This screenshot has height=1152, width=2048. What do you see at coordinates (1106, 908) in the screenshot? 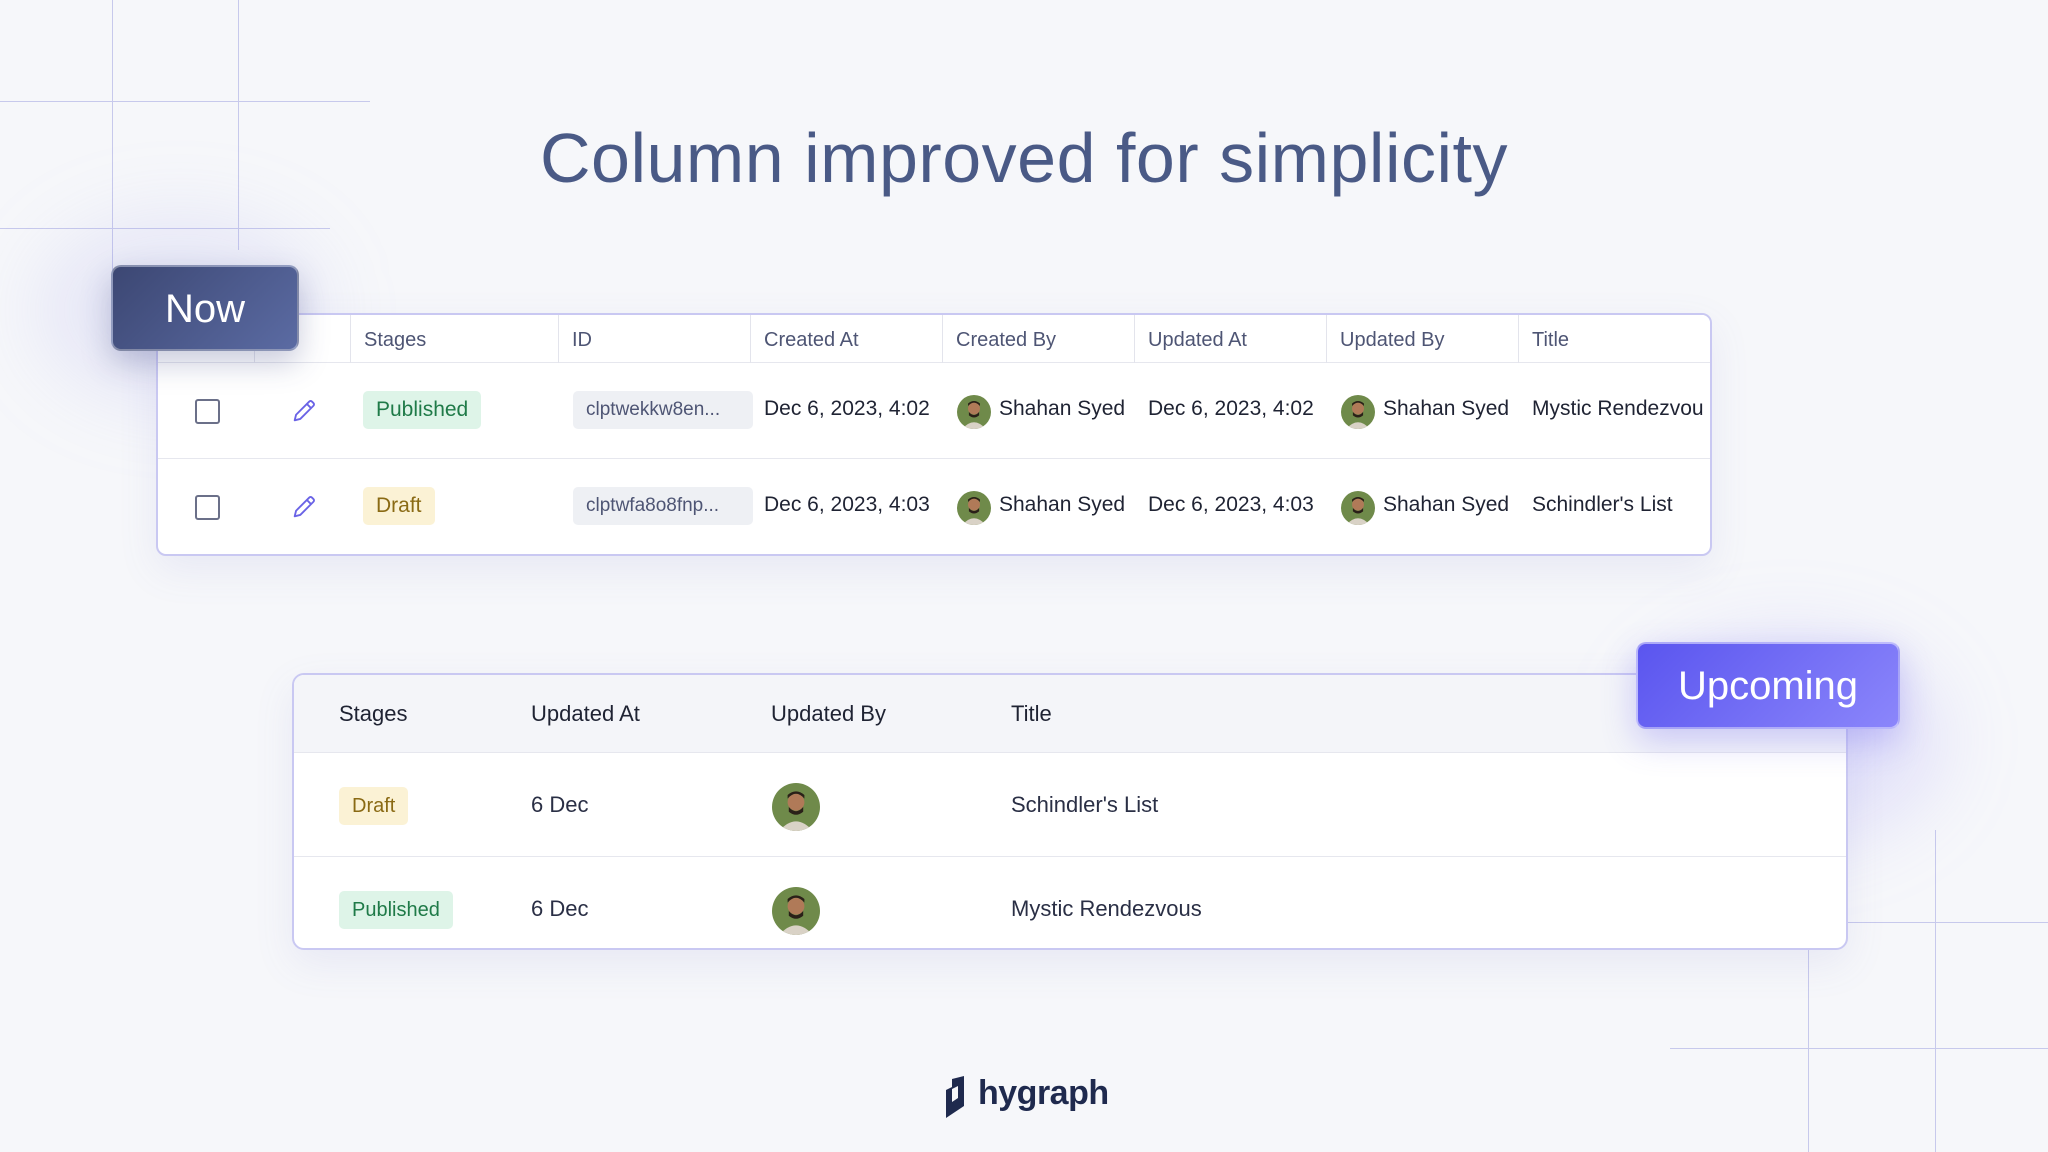
I see `title-cell: Mystic Rendezvous` at bounding box center [1106, 908].